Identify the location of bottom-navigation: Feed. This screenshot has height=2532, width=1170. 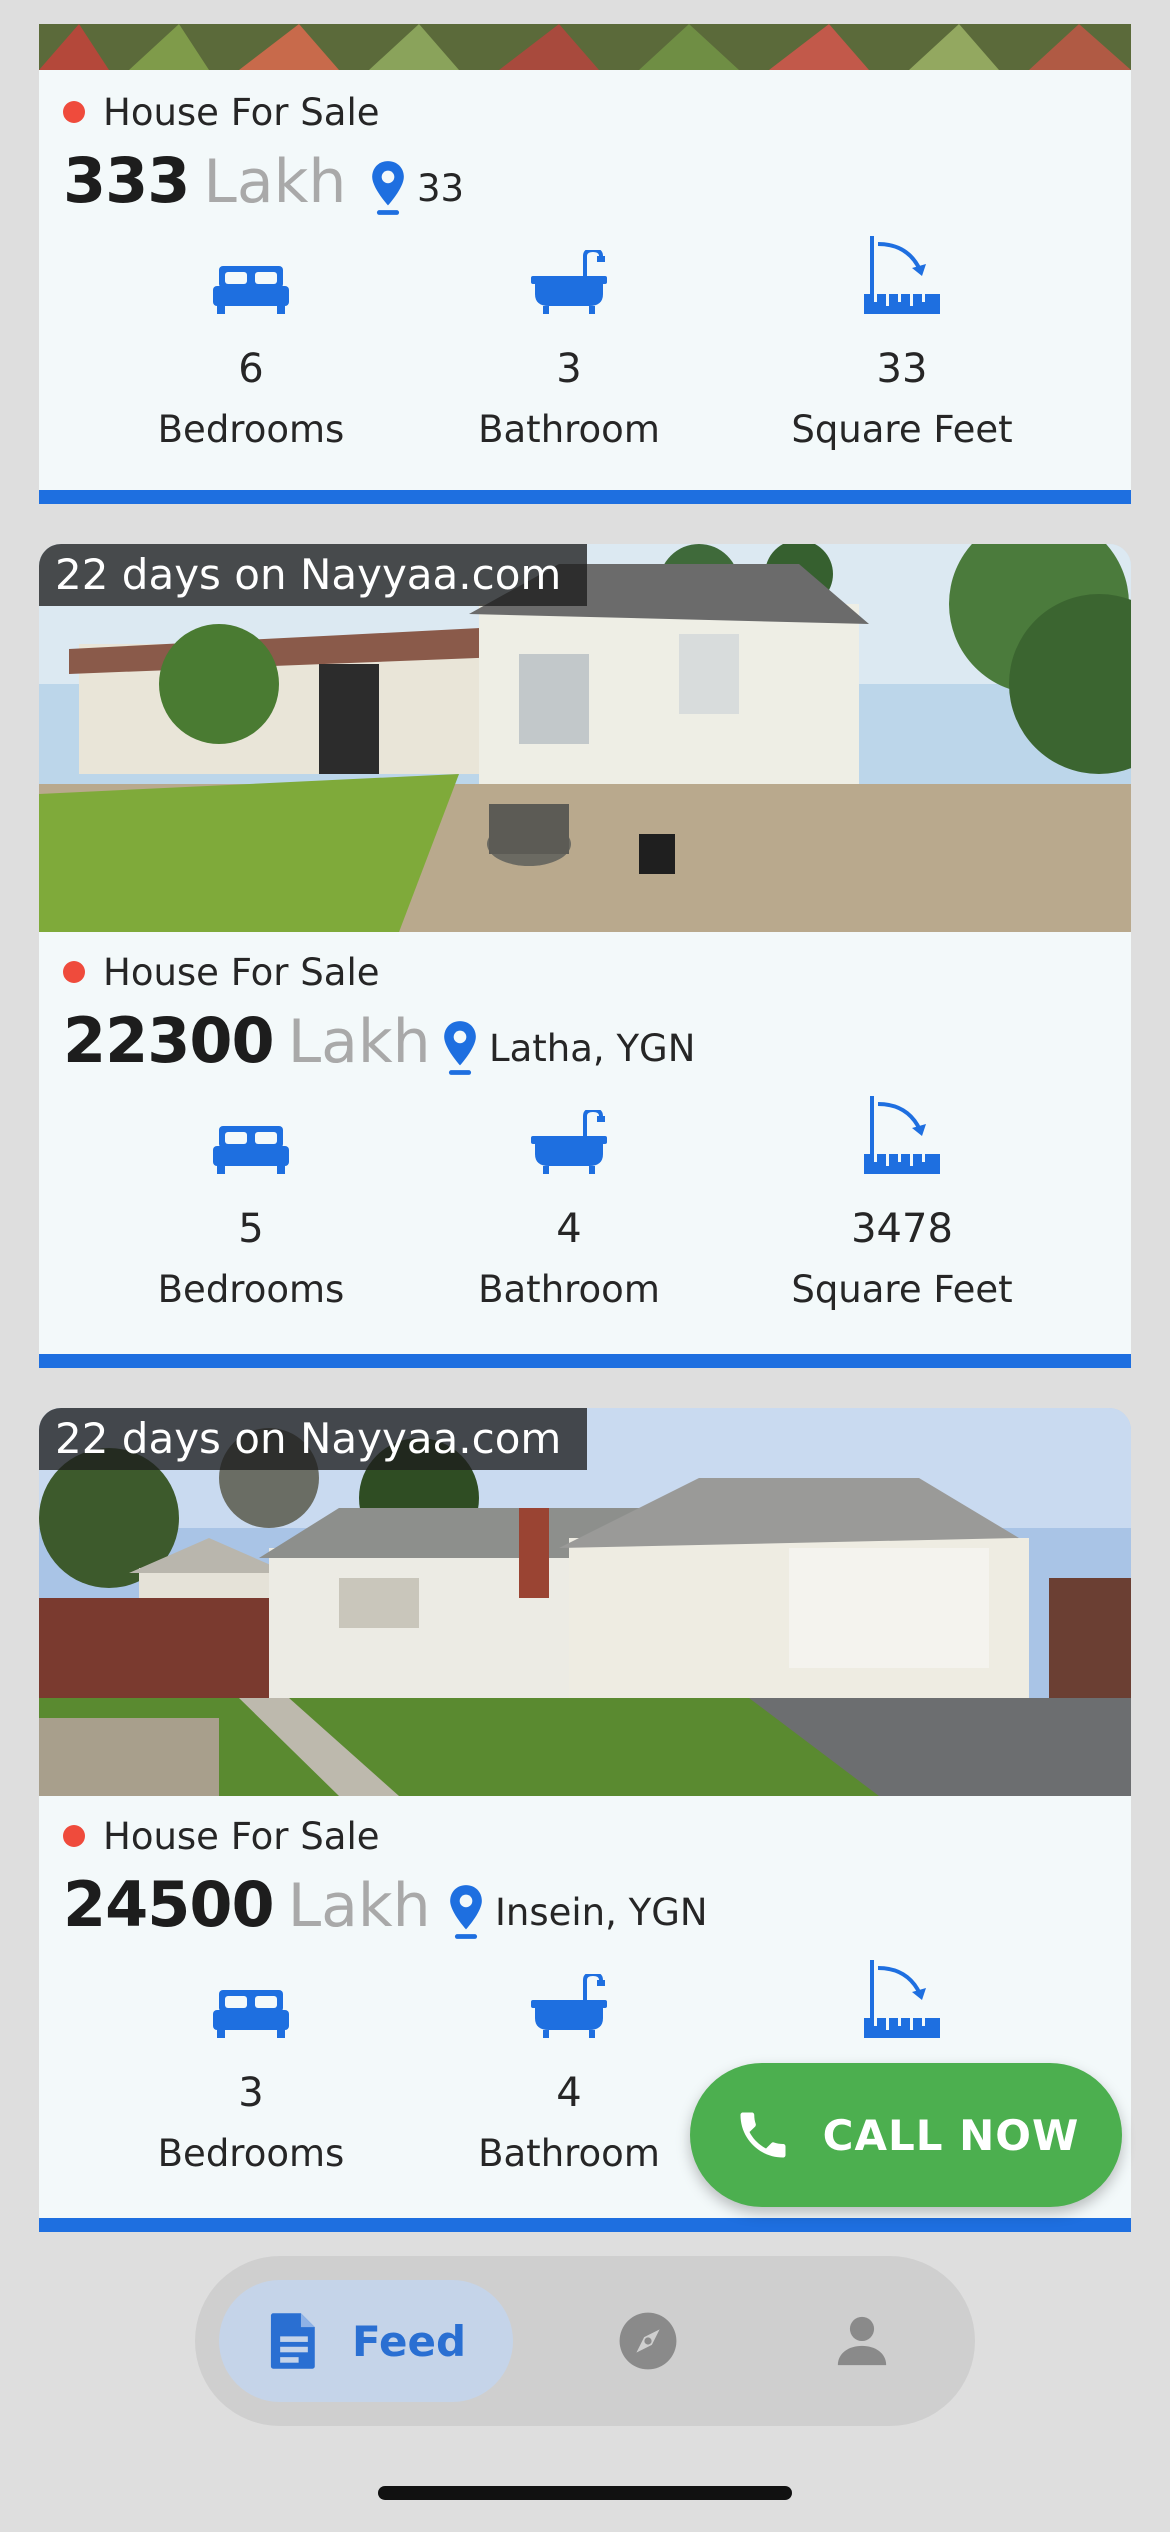
(585, 2341).